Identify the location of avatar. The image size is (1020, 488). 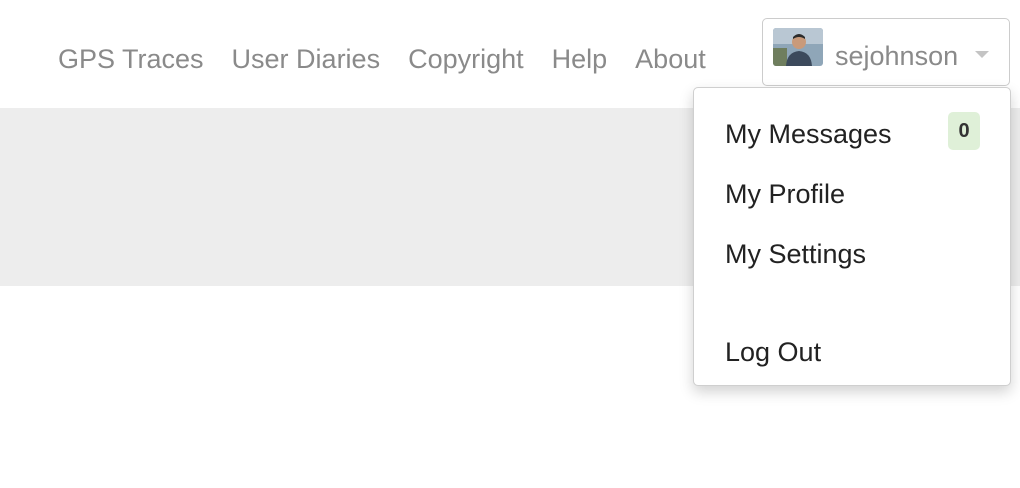
(798, 47).